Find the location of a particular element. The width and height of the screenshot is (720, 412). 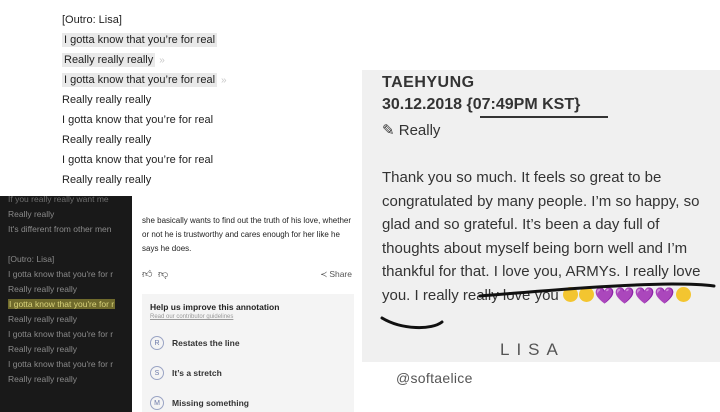

date-underline is located at coordinates (544, 117).